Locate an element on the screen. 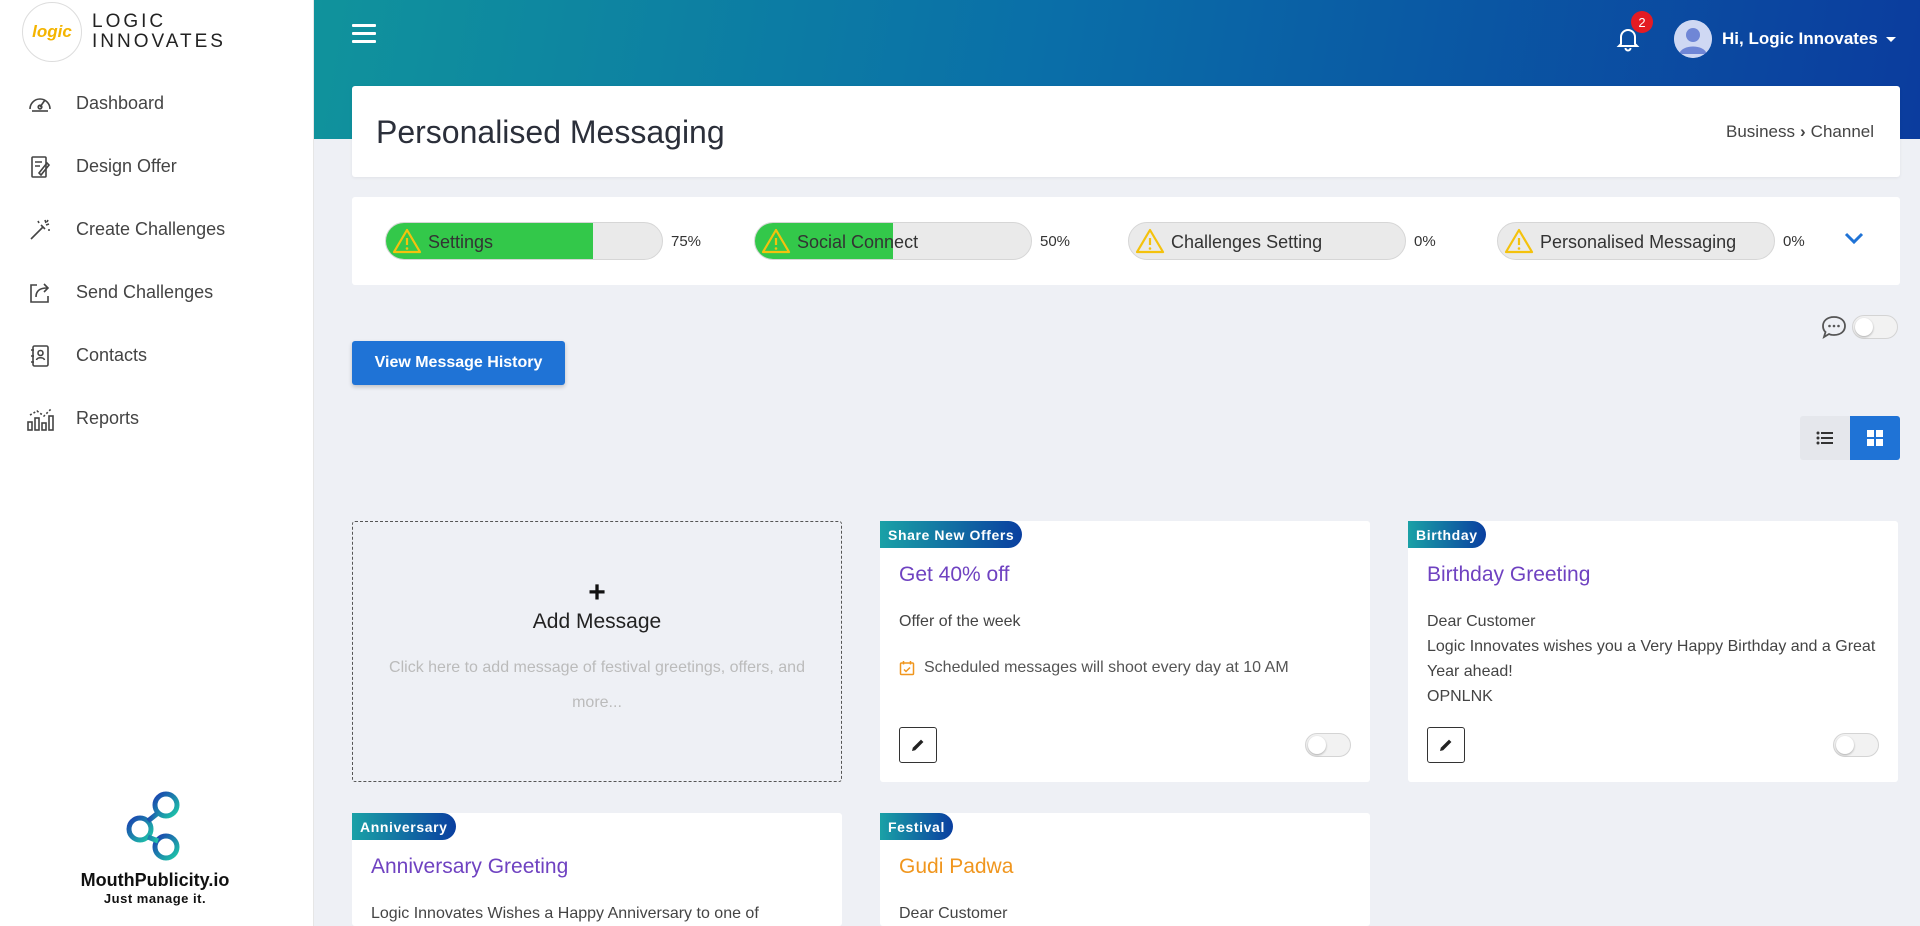 This screenshot has height=926, width=1920. message-body: Offer of the week is located at coordinates (1124, 621).